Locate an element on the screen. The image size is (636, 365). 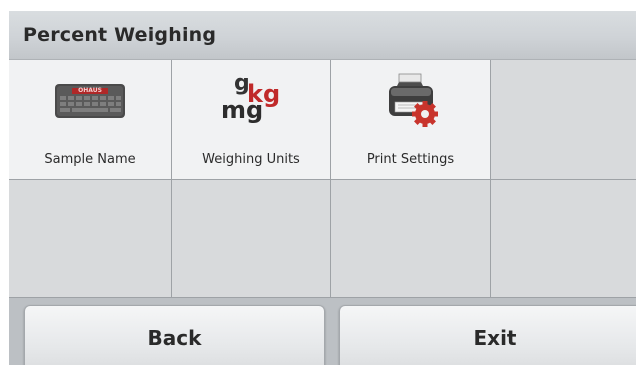
title-bar: Percent Weighing is located at coordinates (322, 35).